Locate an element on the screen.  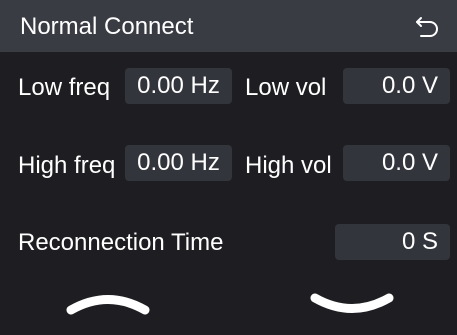
high-freq-label: High freq is located at coordinates (67, 165).